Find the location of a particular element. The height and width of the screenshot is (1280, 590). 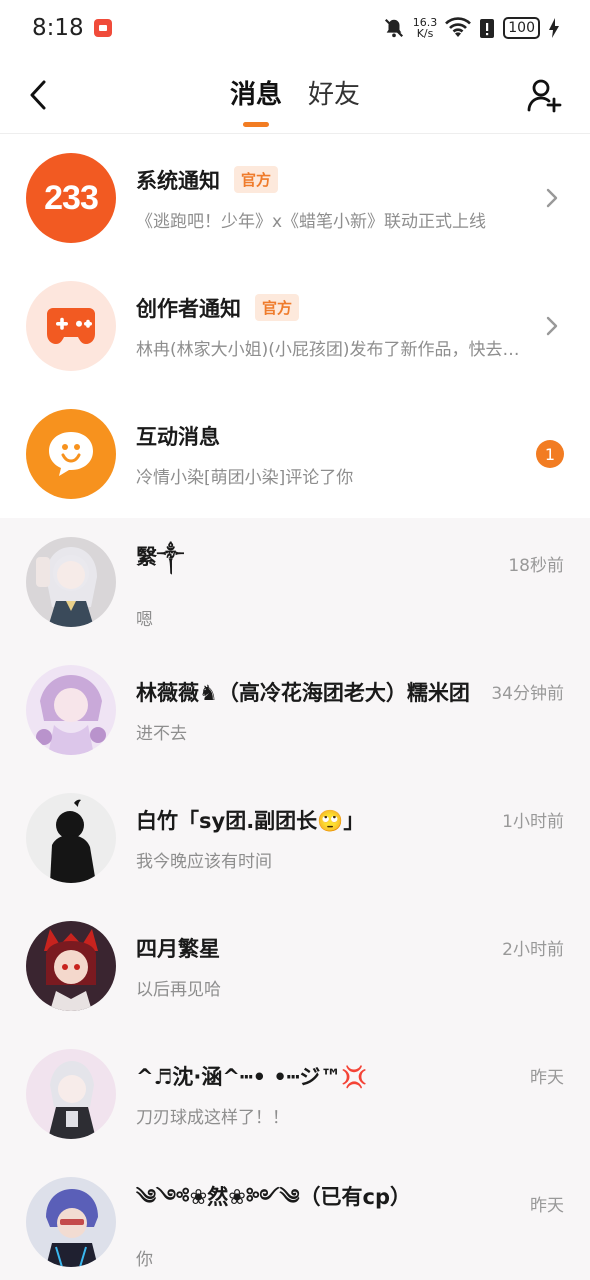

message-time: 2小时前 is located at coordinates (533, 950).